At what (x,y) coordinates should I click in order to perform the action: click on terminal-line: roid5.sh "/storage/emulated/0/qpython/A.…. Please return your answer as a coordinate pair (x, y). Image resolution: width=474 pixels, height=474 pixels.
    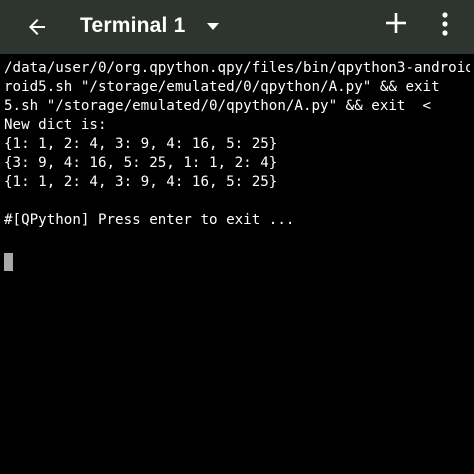
    Looking at the image, I should click on (222, 87).